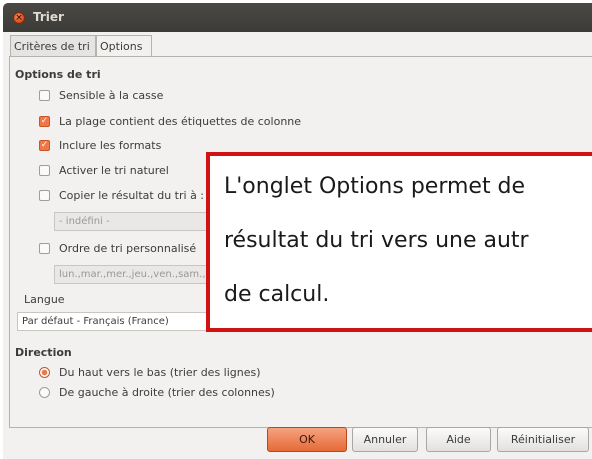 The height and width of the screenshot is (459, 592). I want to click on case-sensitive-checkbox, so click(44, 95).